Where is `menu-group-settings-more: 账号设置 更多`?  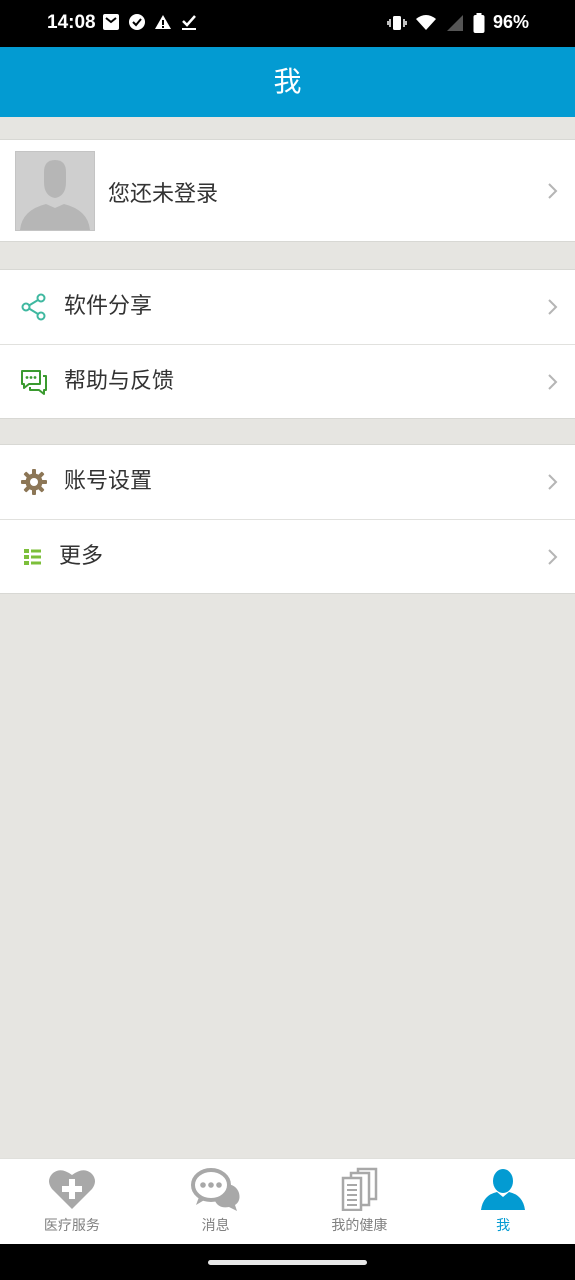
menu-group-settings-more: 账号设置 更多 is located at coordinates (287, 519).